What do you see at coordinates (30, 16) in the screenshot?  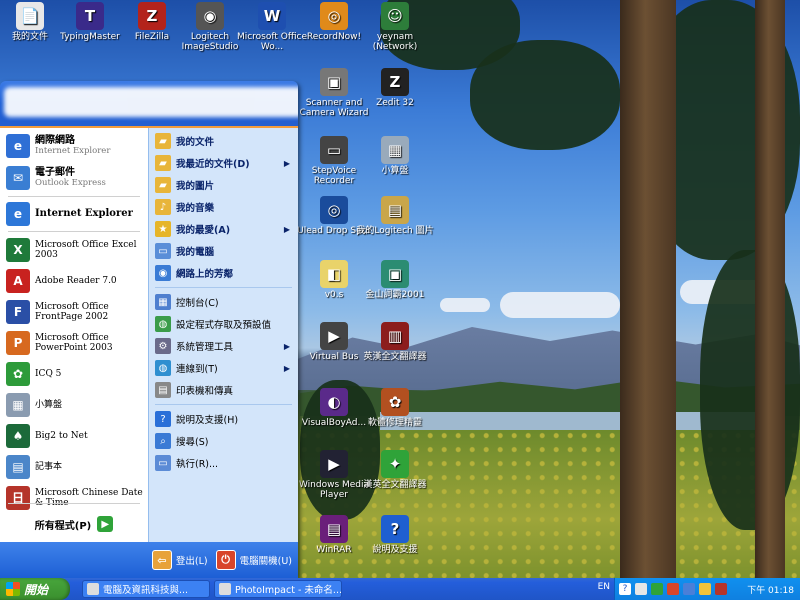 I see `app-icon: 📄` at bounding box center [30, 16].